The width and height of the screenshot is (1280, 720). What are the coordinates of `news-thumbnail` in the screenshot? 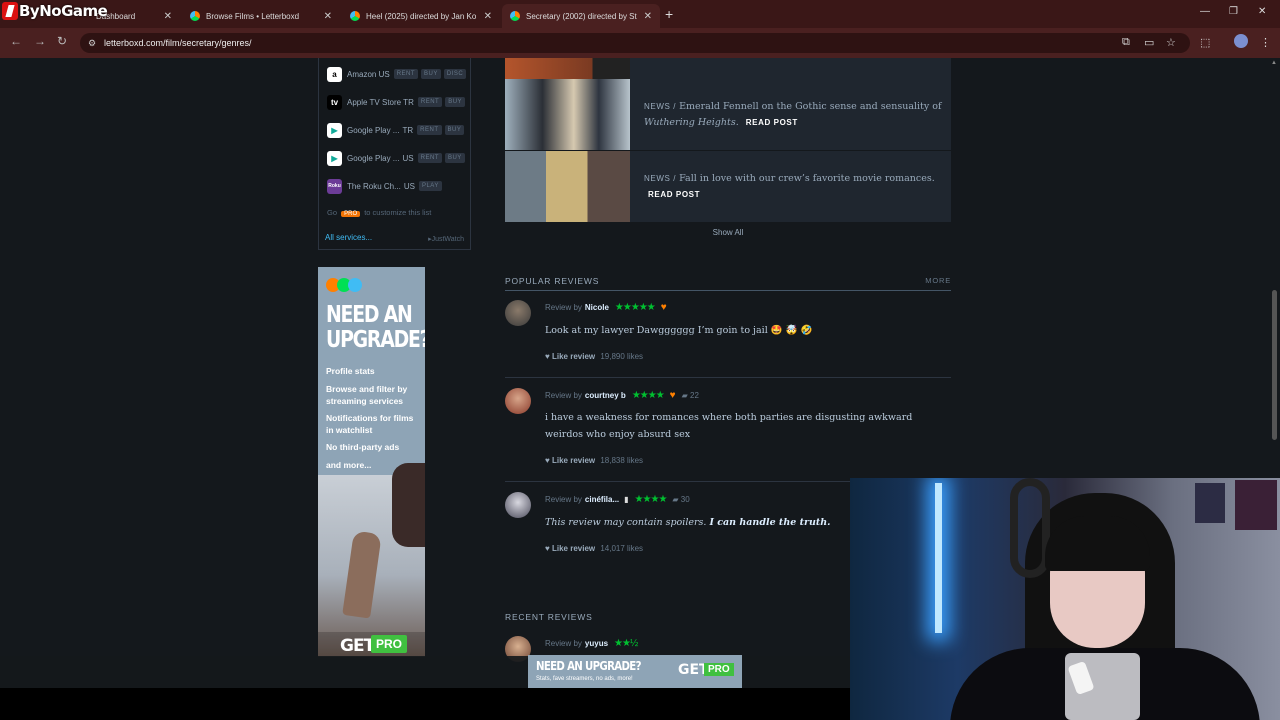 It's located at (567, 186).